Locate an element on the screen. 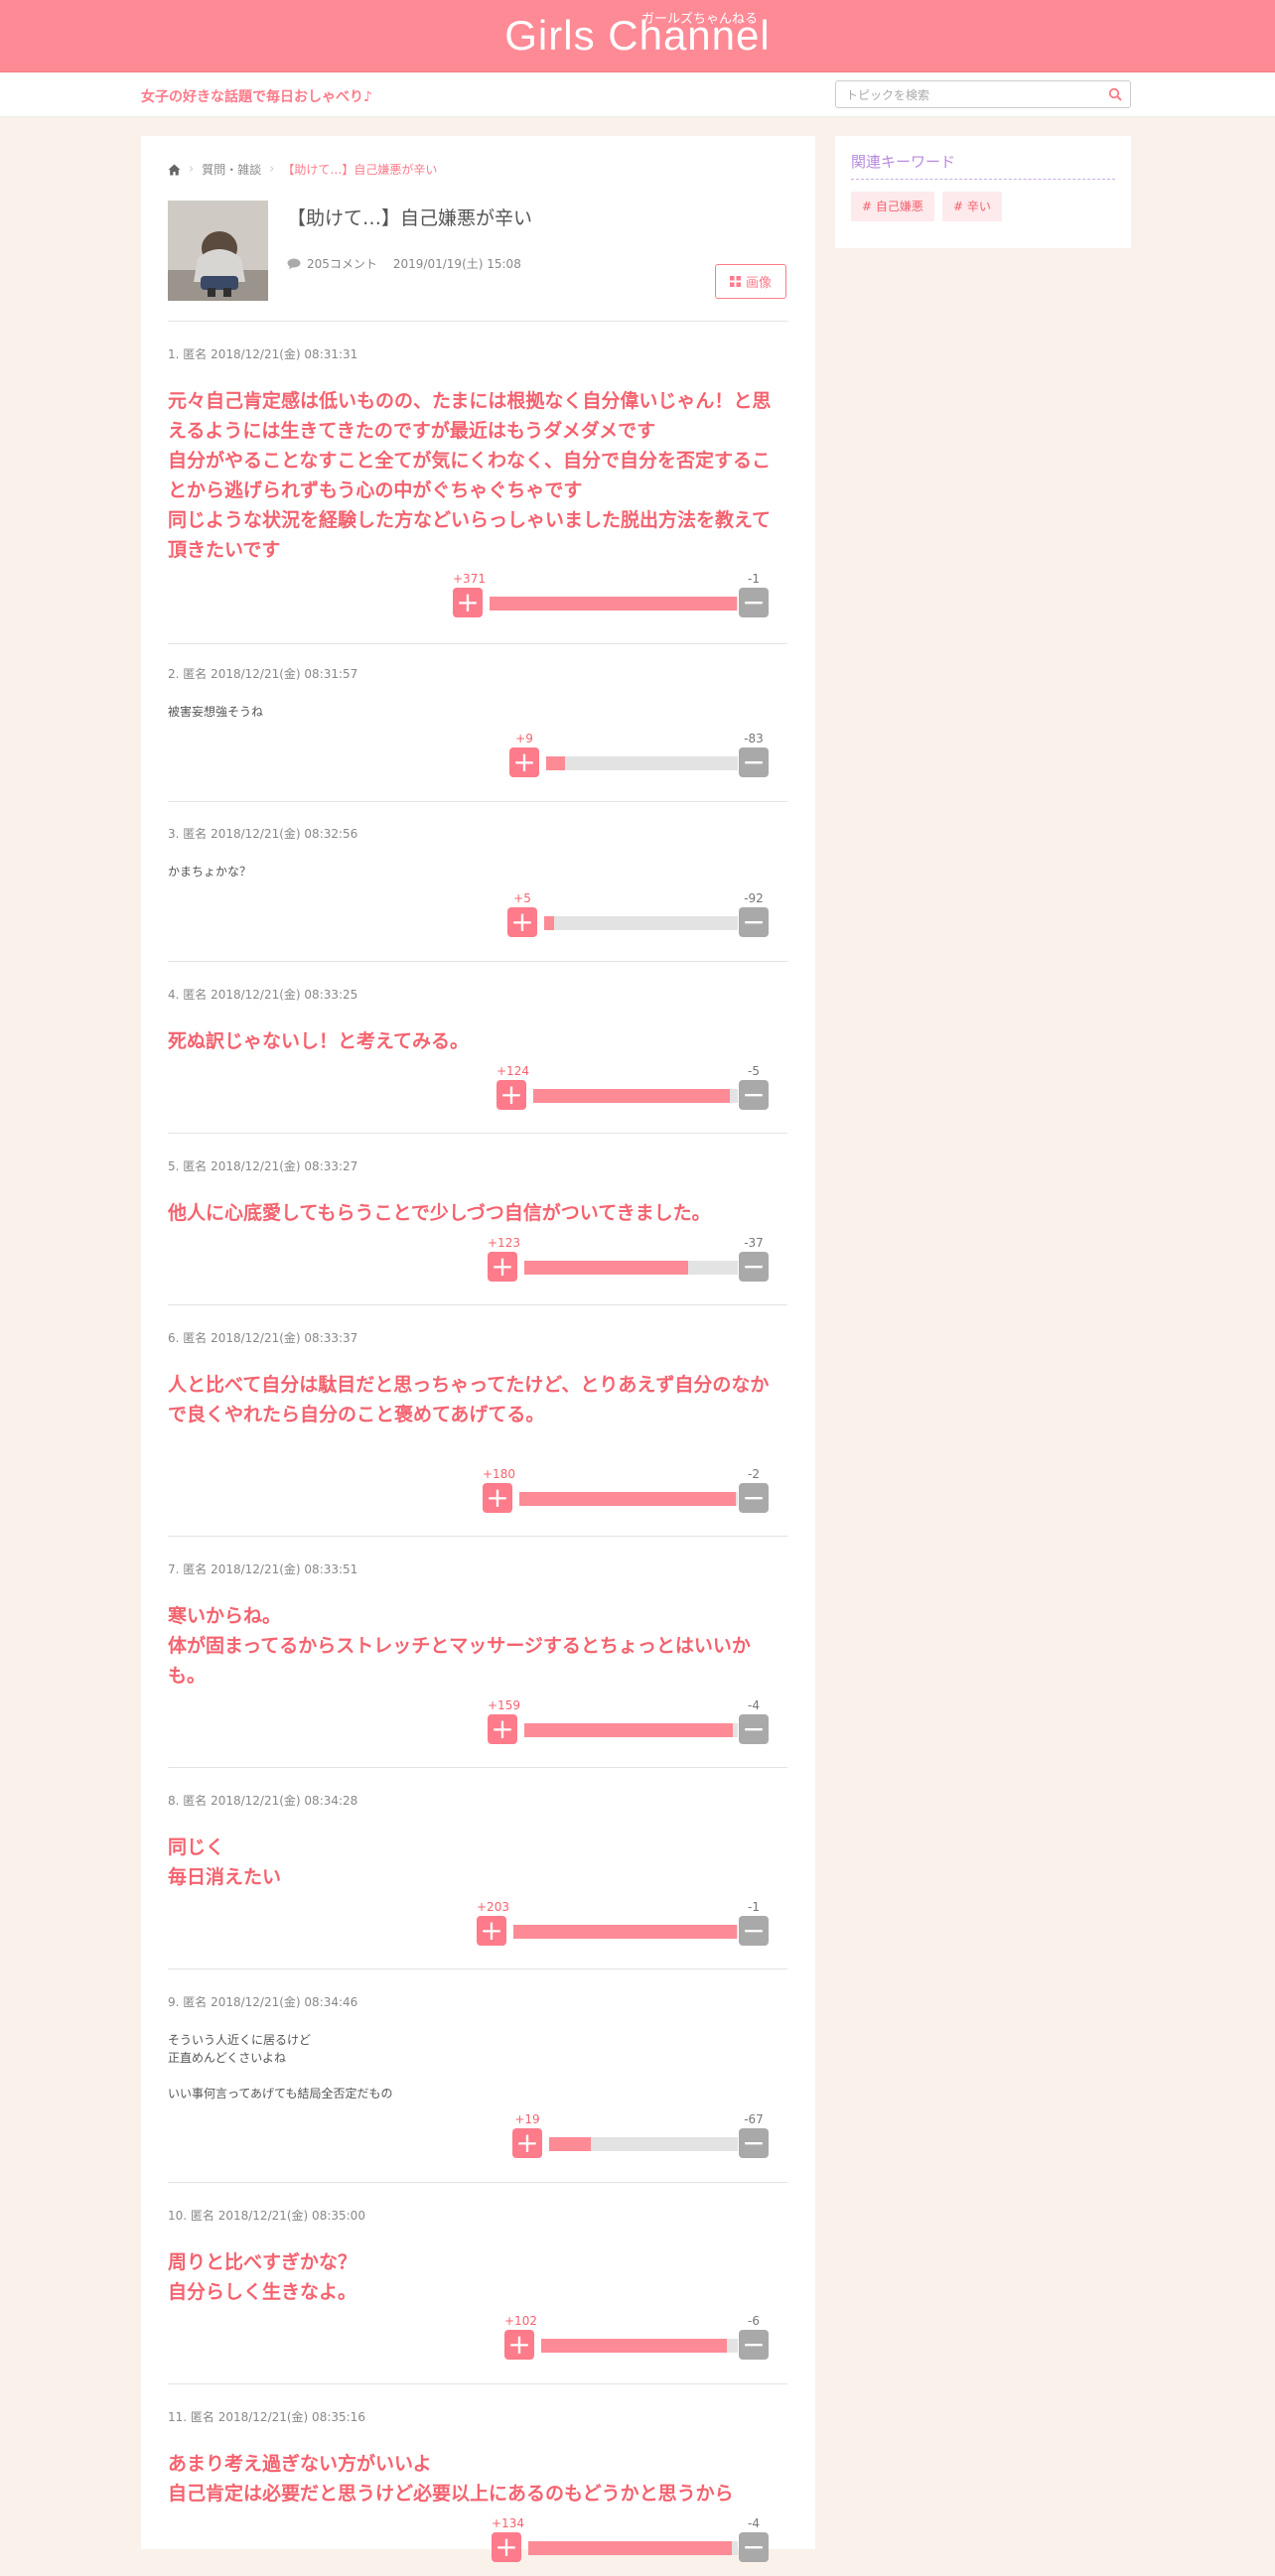 The width and height of the screenshot is (1275, 2576). breadcrumb-current: 【助けて…】自己嫌悪が辛い is located at coordinates (360, 169).